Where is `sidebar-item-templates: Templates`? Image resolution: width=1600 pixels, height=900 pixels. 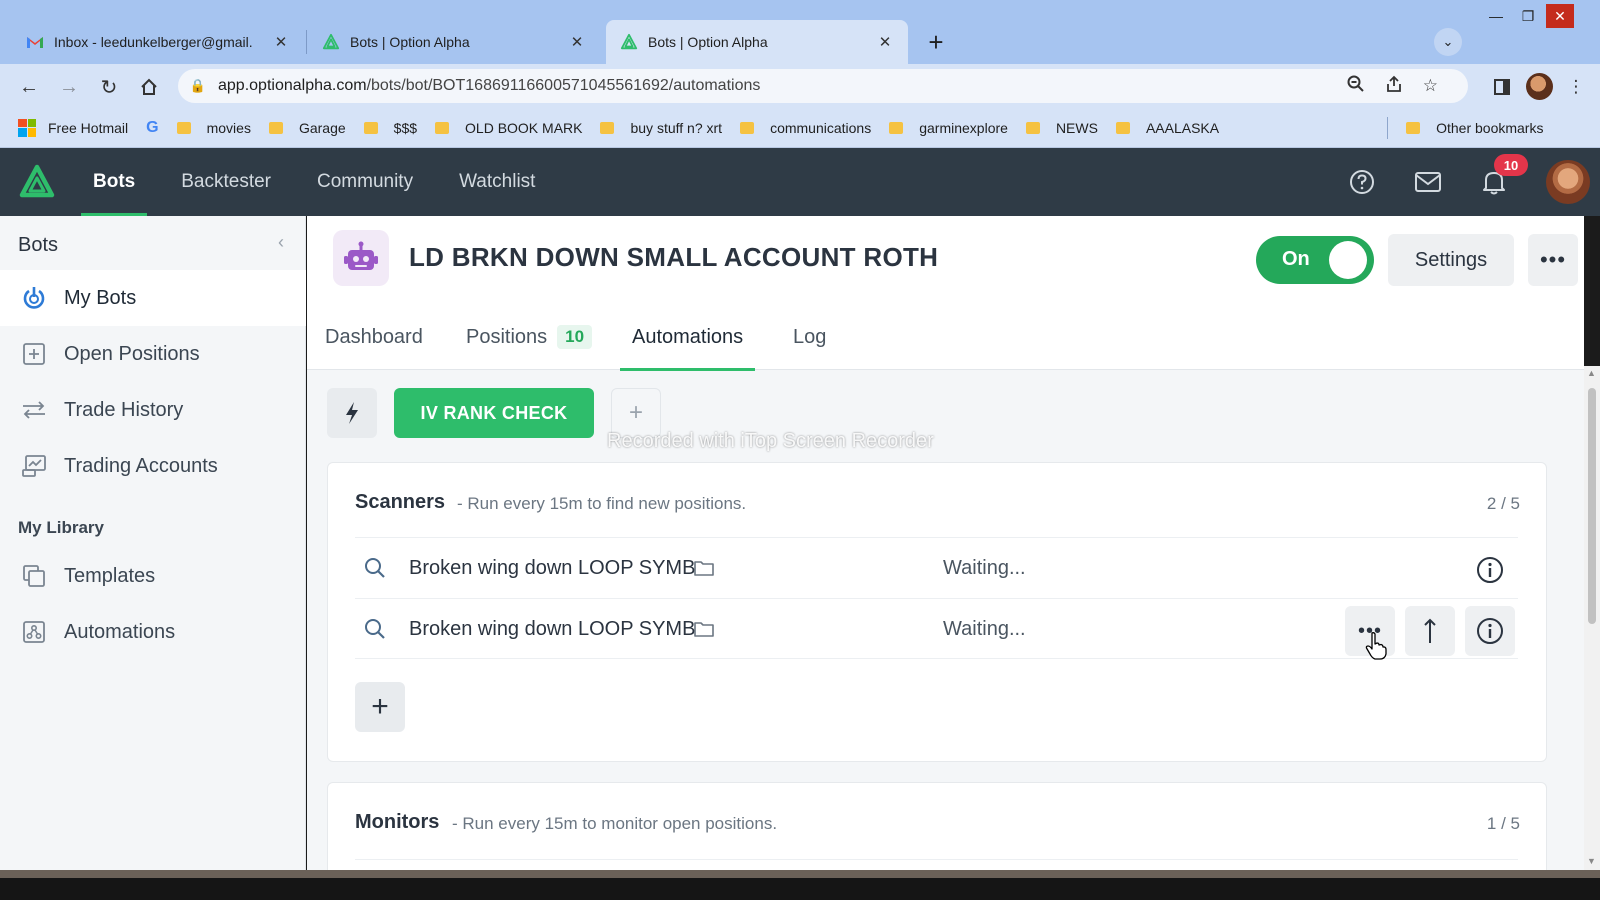
sidebar-item-templates: Templates is located at coordinates (153, 576).